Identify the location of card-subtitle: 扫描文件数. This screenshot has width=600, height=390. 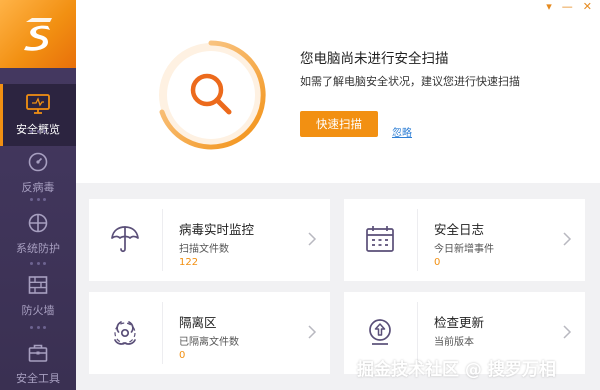
(204, 249).